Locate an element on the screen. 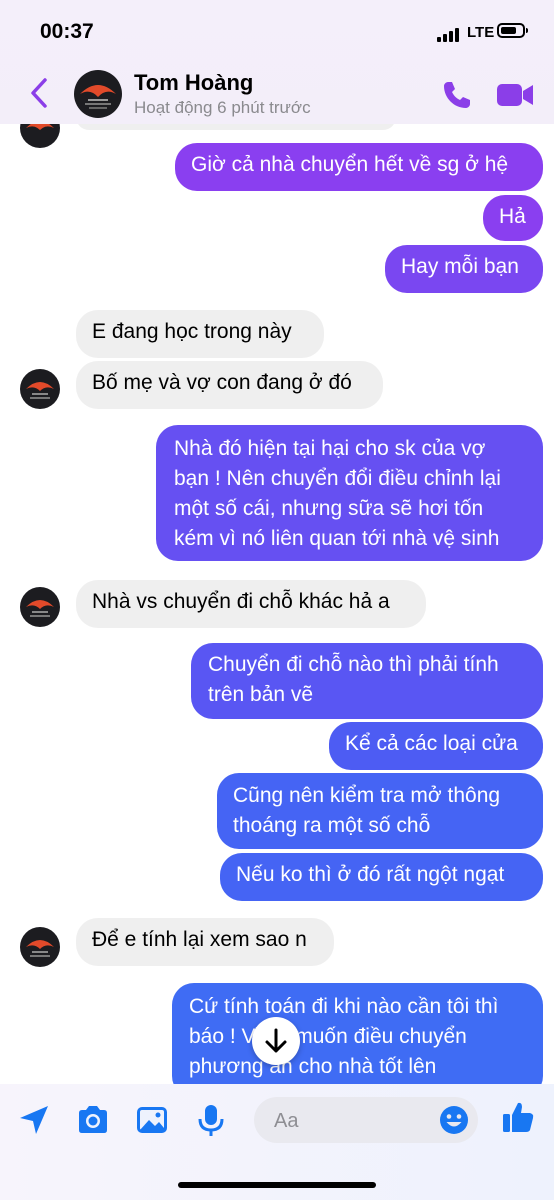  status-time: 00:37 is located at coordinates (67, 31).